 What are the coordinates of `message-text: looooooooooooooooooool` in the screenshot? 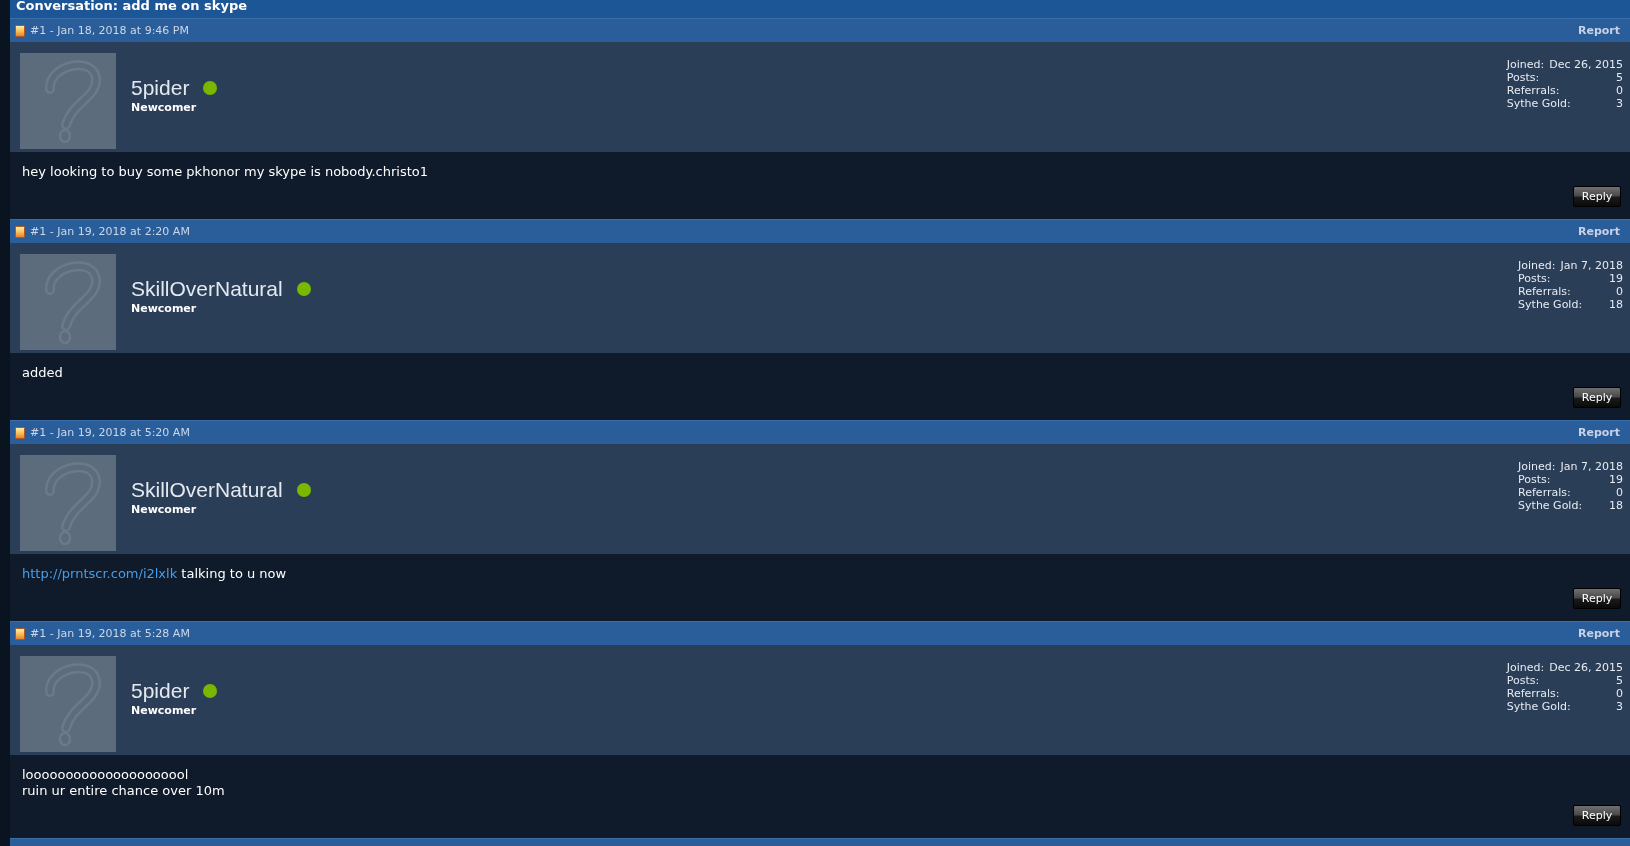 It's located at (105, 775).